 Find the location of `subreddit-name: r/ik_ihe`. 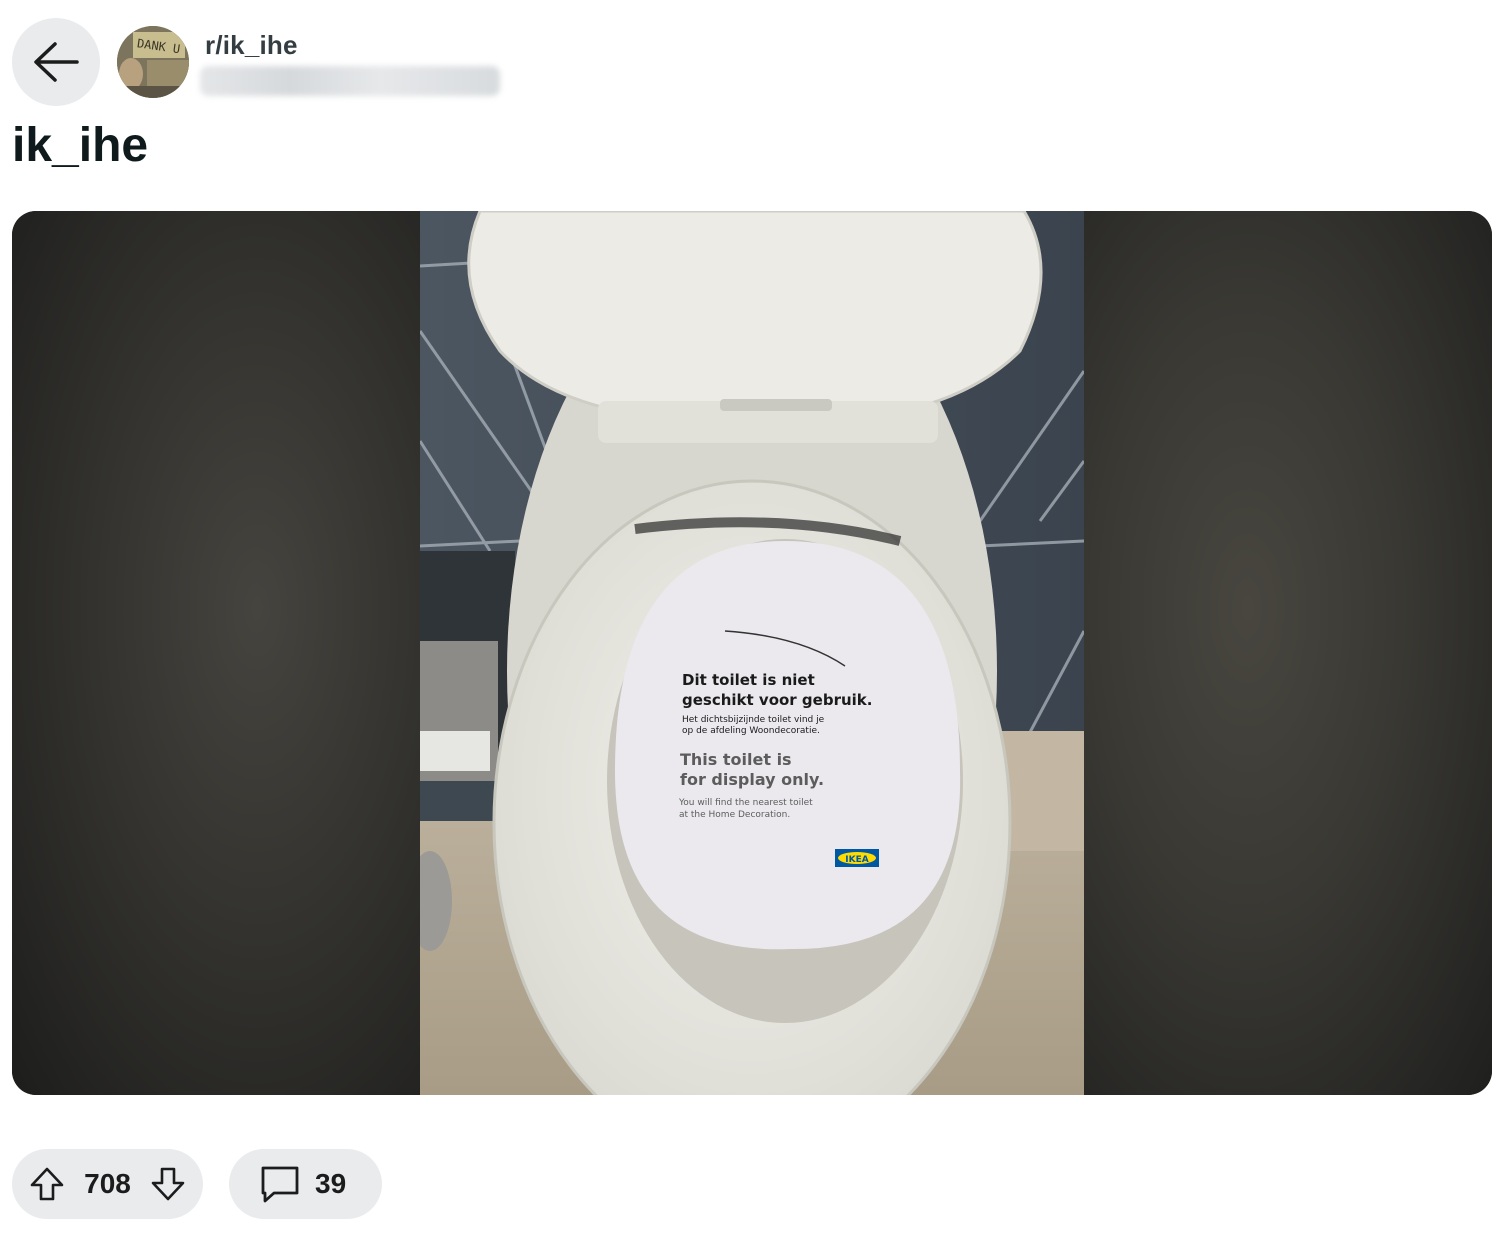

subreddit-name: r/ik_ihe is located at coordinates (251, 45).